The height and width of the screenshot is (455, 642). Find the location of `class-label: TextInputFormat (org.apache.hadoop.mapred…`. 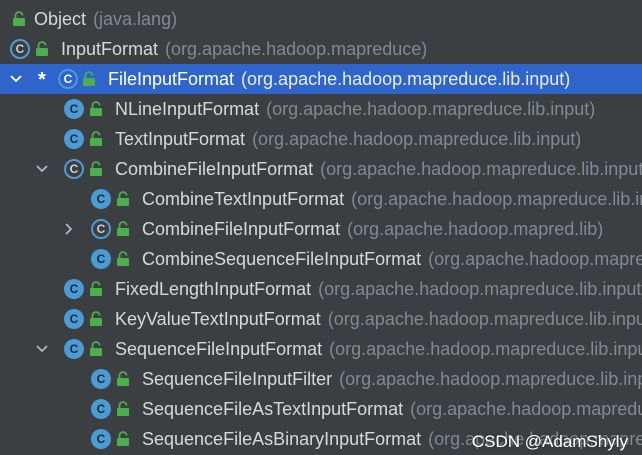

class-label: TextInputFormat (org.apache.hadoop.mapred… is located at coordinates (348, 139).